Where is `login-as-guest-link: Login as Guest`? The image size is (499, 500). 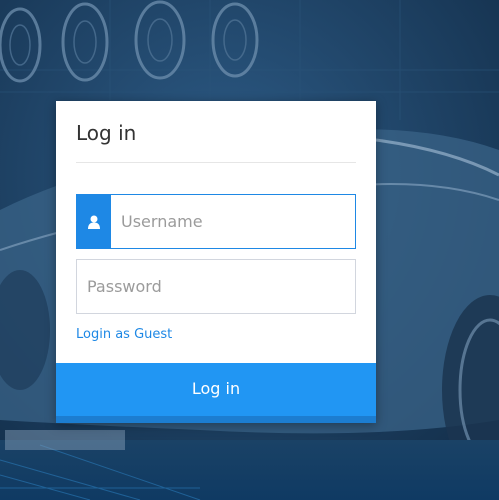
login-as-guest-link: Login as Guest is located at coordinates (124, 335).